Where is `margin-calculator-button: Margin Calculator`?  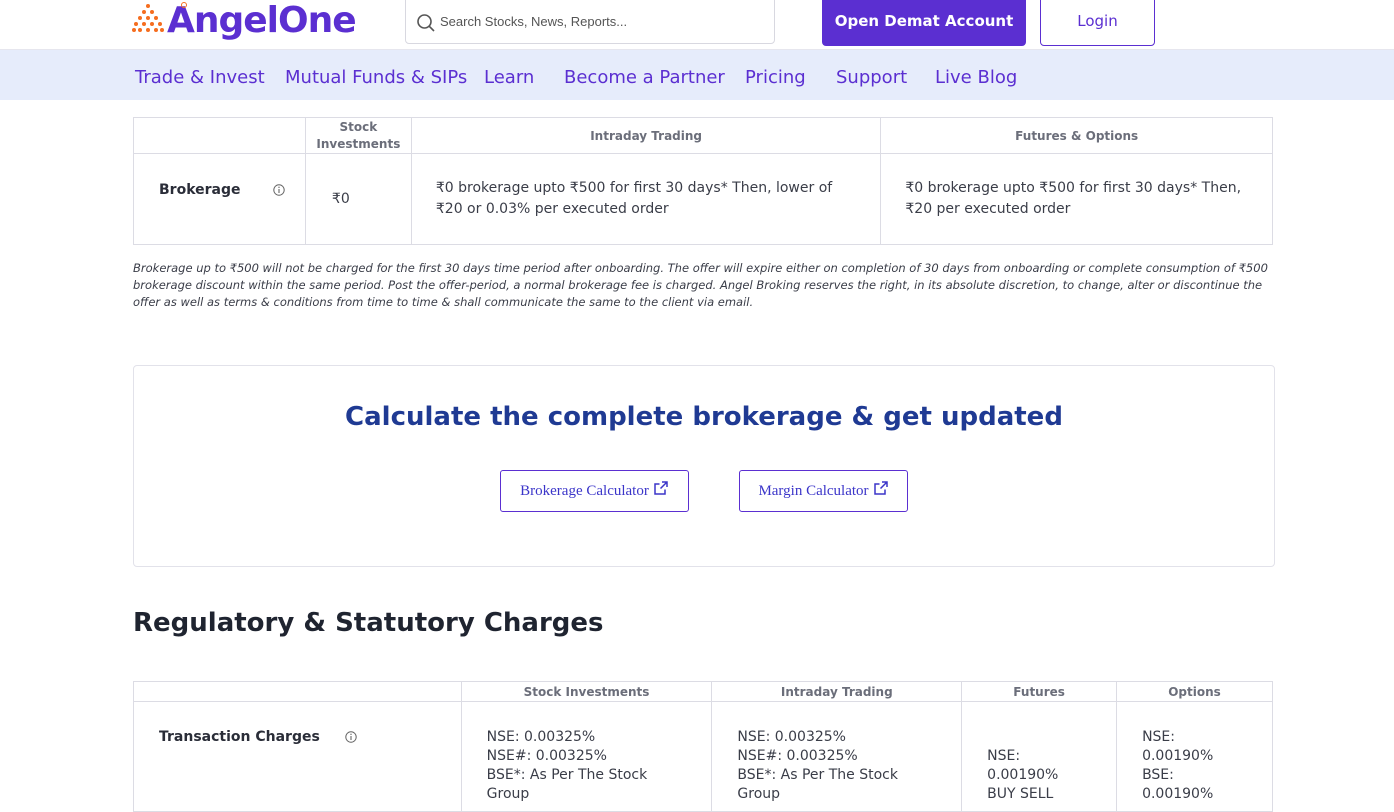 margin-calculator-button: Margin Calculator is located at coordinates (823, 491).